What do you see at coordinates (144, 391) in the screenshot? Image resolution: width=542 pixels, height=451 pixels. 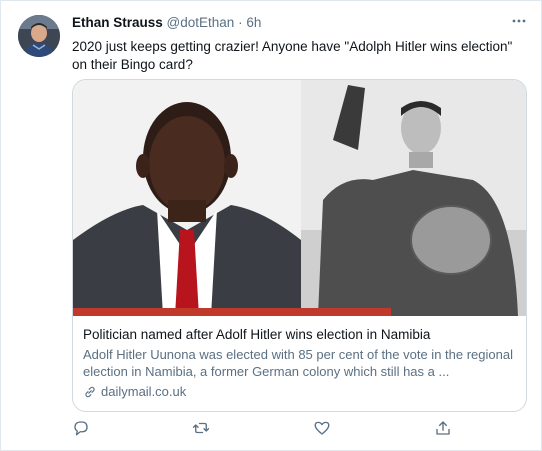 I see `card-domain-text: dailymail.co.uk` at bounding box center [144, 391].